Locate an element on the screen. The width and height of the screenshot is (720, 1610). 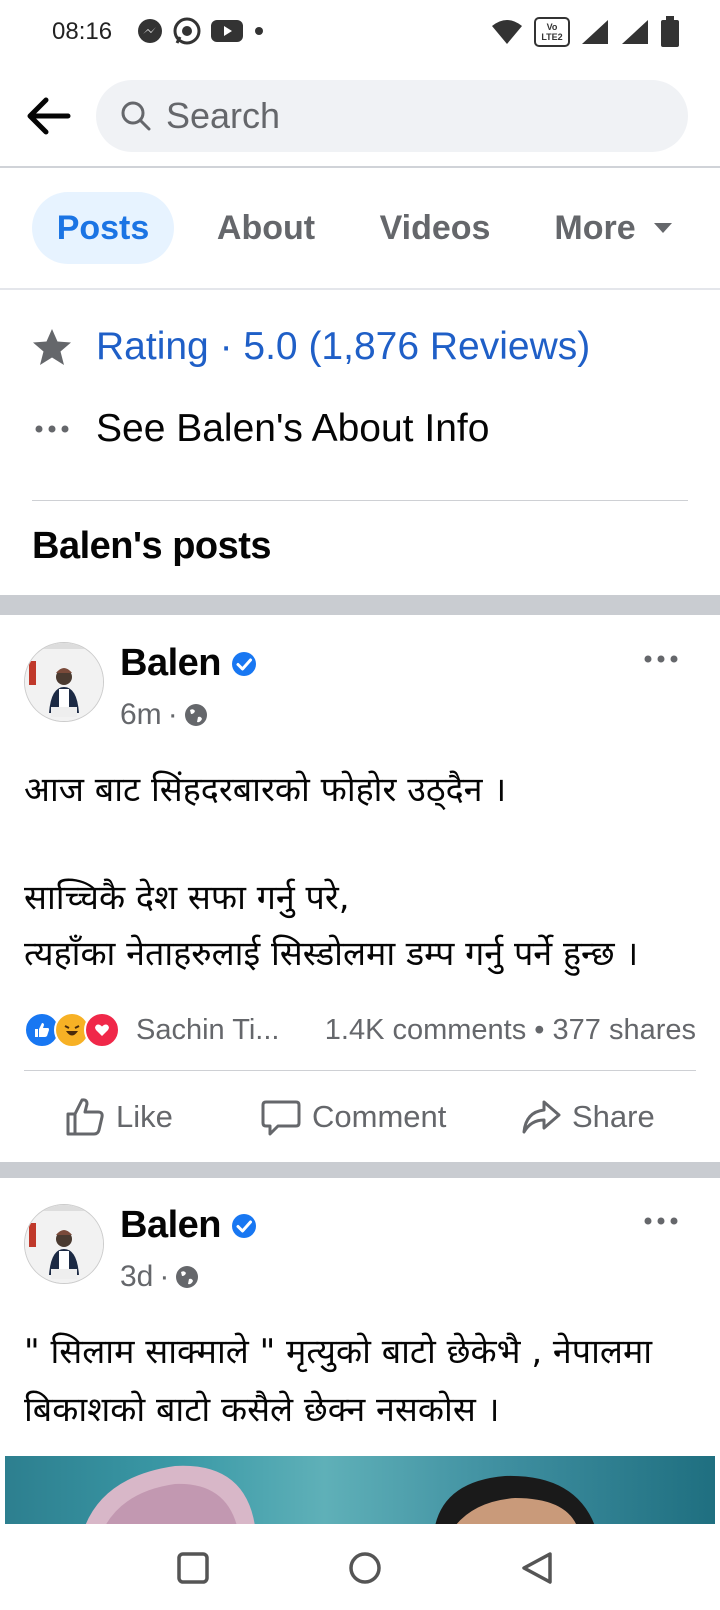
caret-down-icon is located at coordinates (662, 228).